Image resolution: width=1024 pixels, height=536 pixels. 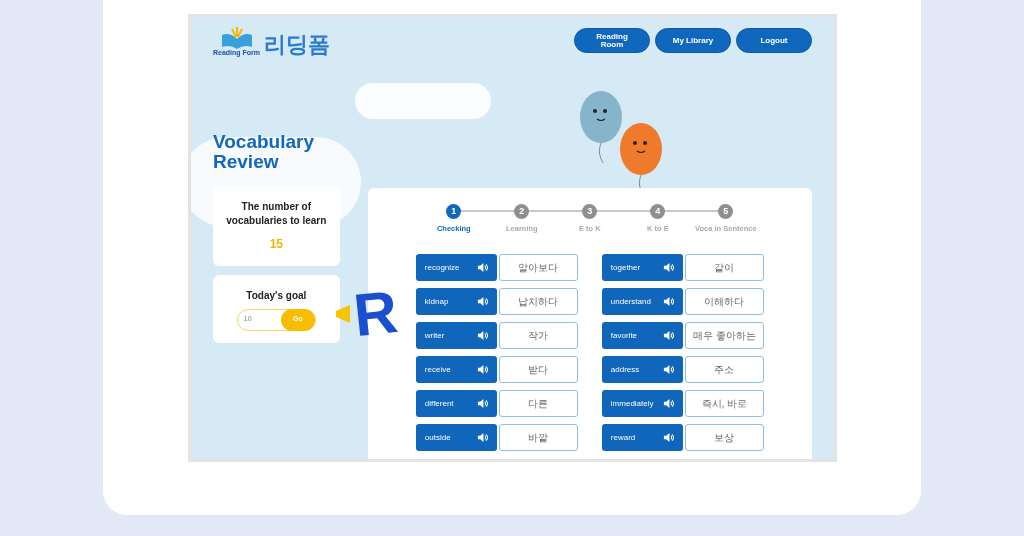 I want to click on meaning-text: 즉시, 바로, so click(x=724, y=404).